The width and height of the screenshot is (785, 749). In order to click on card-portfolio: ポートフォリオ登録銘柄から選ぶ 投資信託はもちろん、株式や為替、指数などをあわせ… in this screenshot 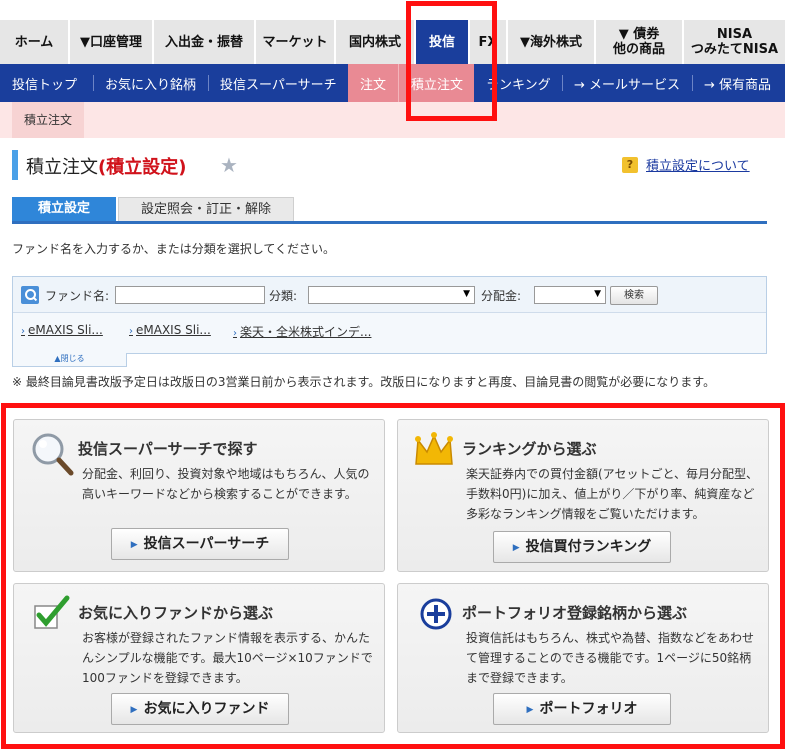, I will do `click(583, 658)`.